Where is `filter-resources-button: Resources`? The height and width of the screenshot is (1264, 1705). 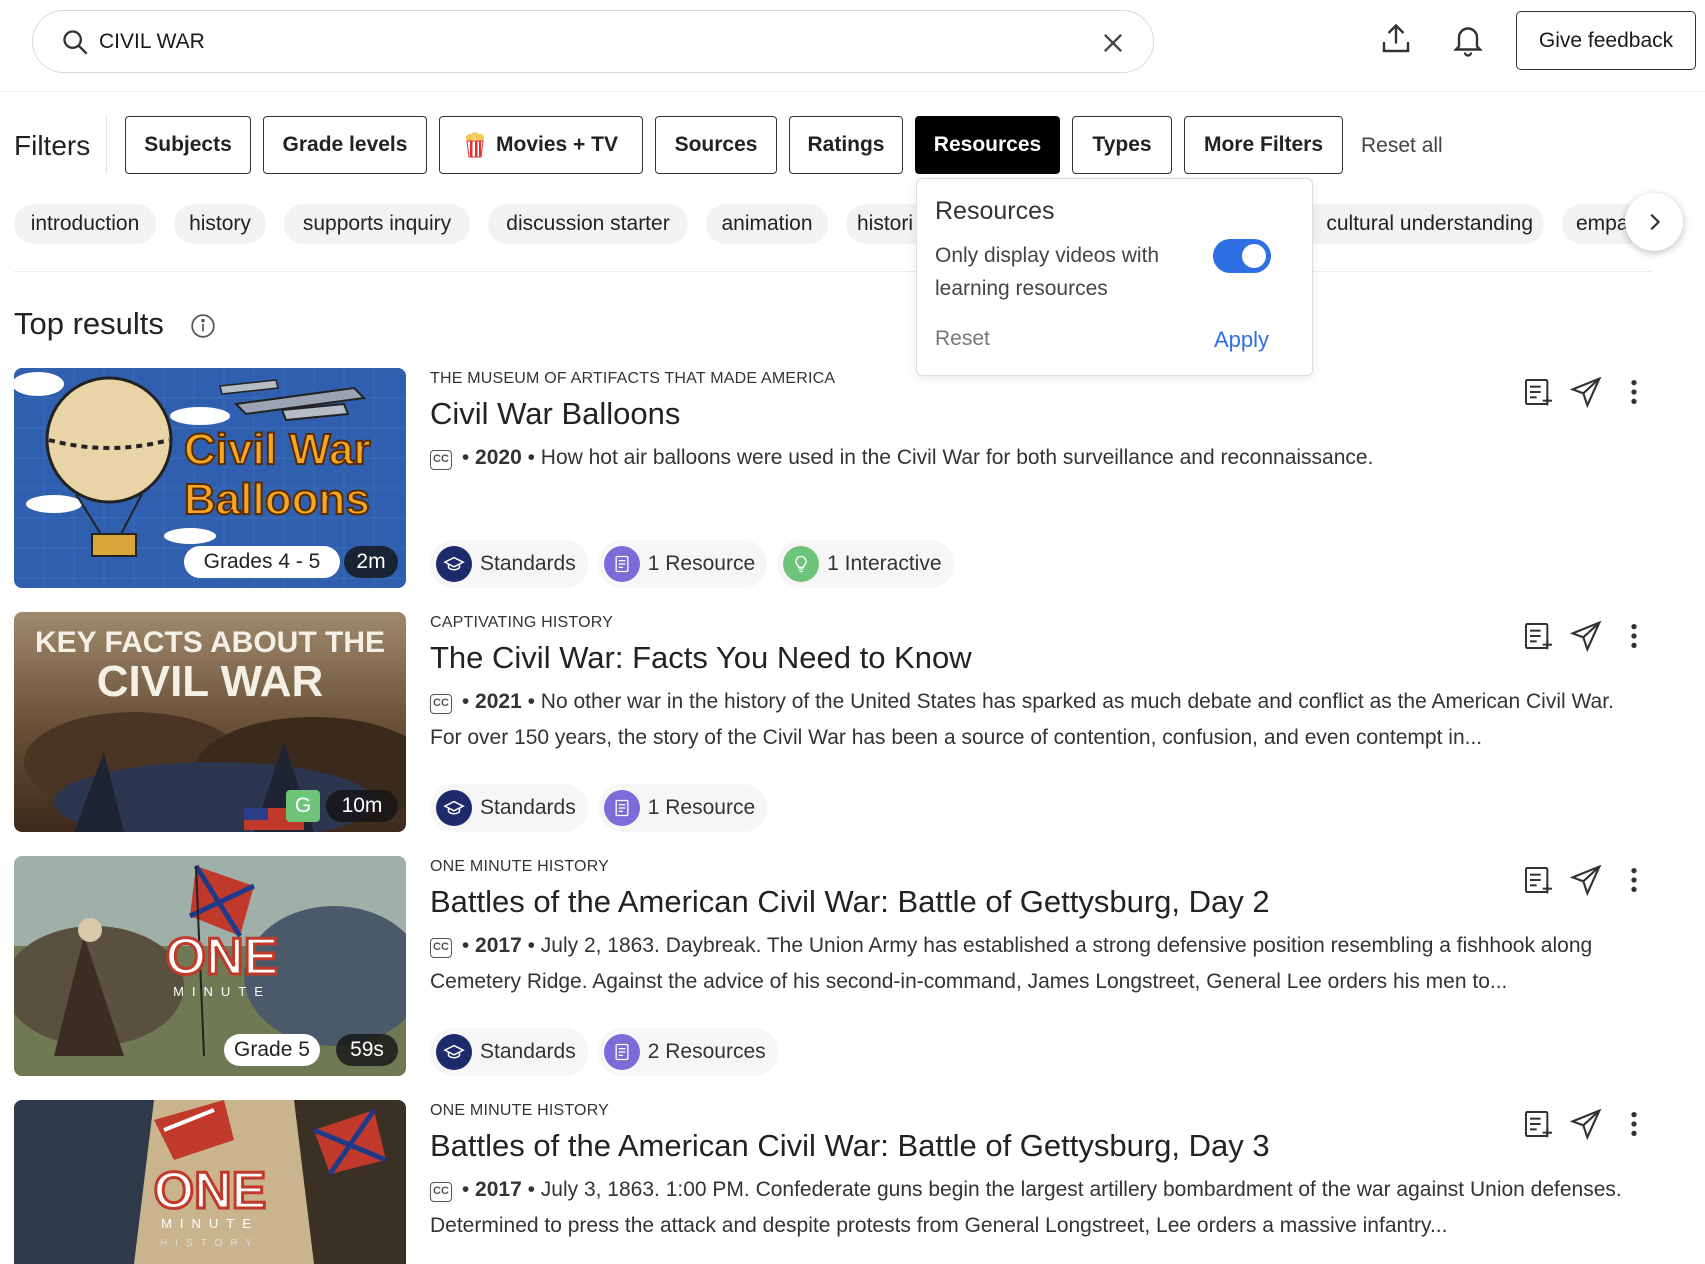
filter-resources-button: Resources is located at coordinates (987, 145).